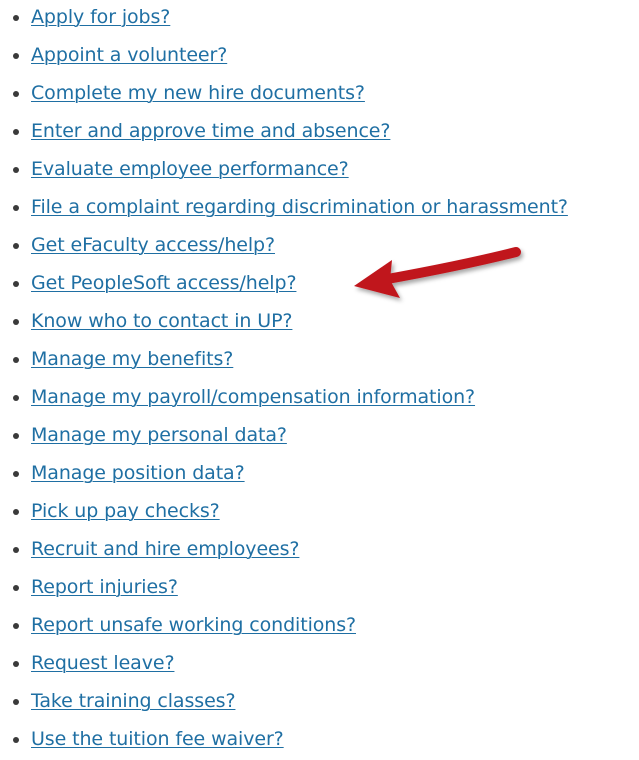  What do you see at coordinates (153, 245) in the screenshot?
I see `link-efaculty-access: Get eFaculty access/help?` at bounding box center [153, 245].